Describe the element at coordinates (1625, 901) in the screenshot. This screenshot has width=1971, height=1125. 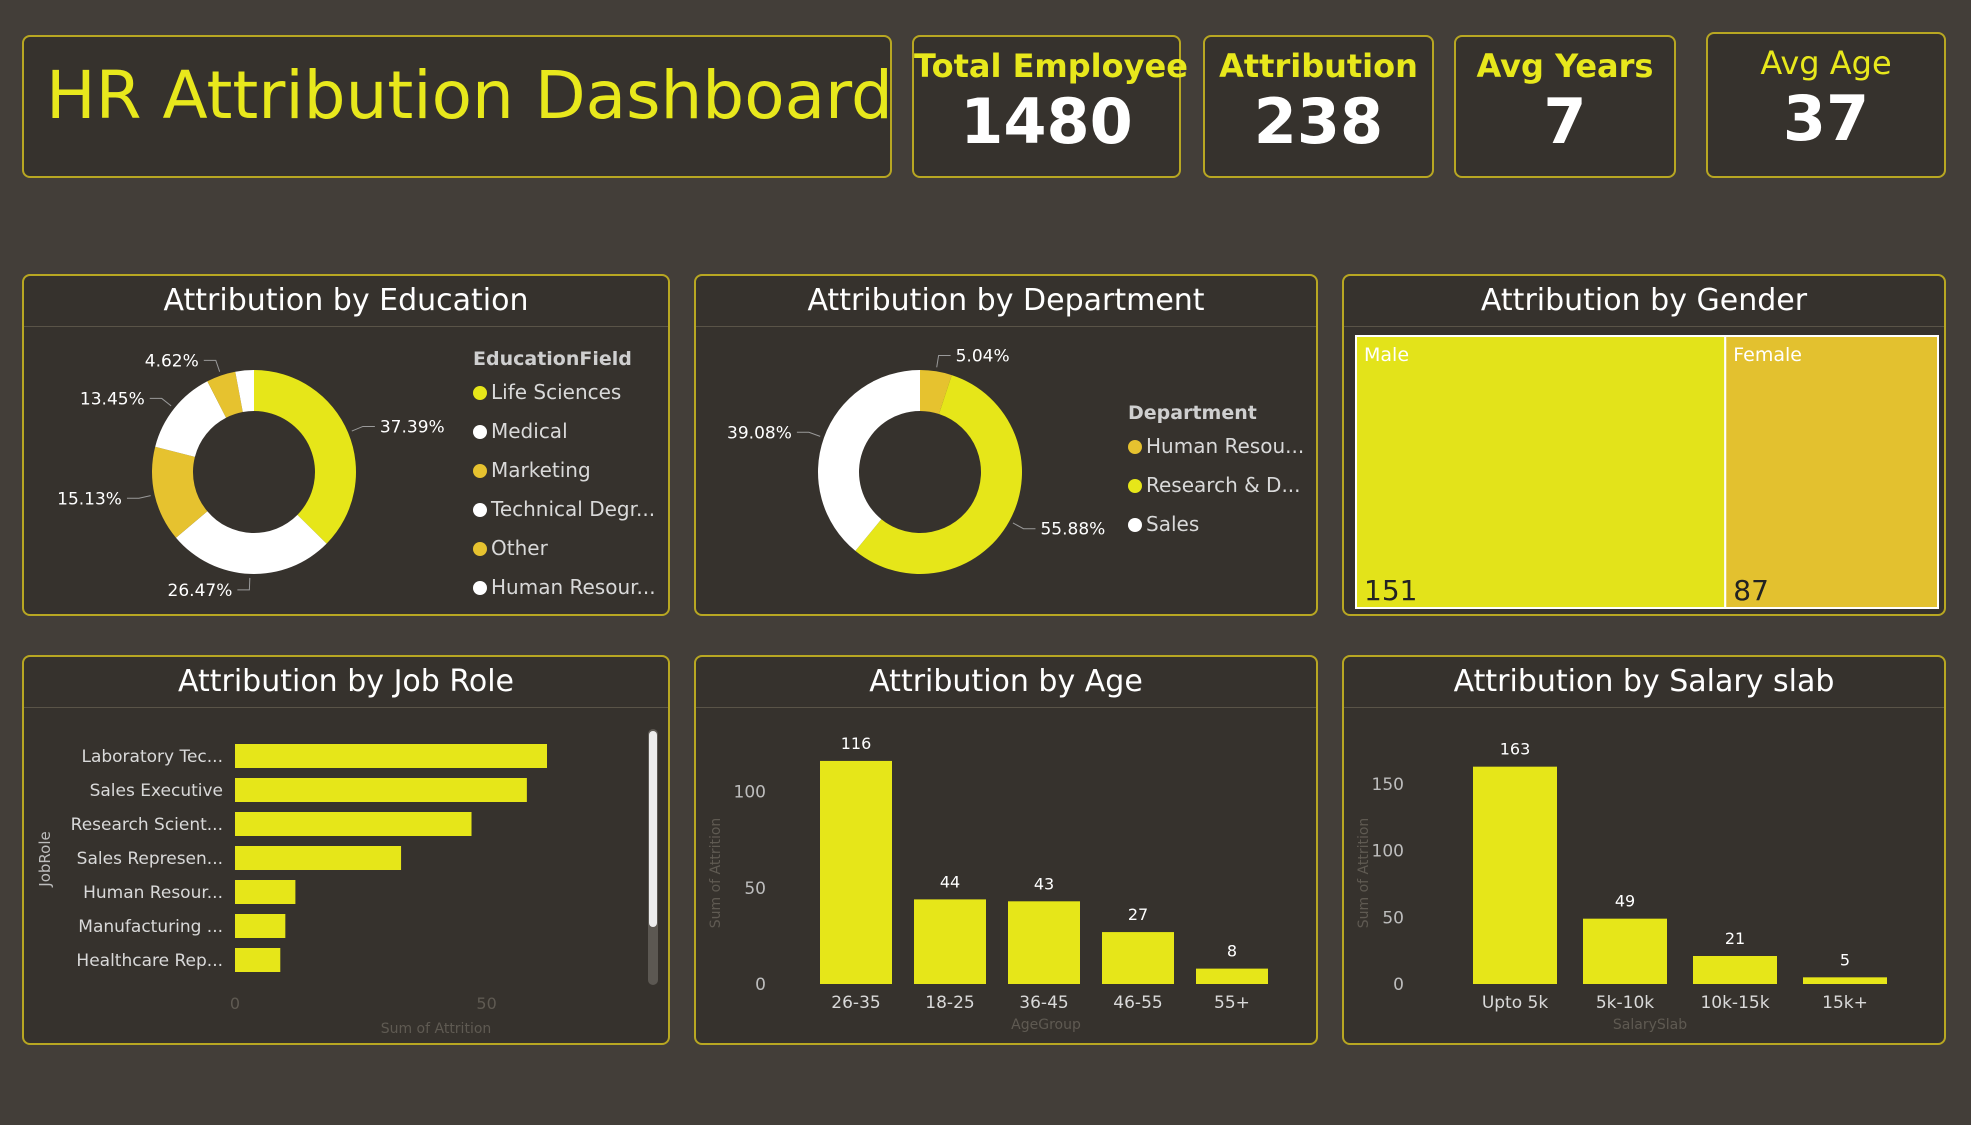
I see `data-label: 49` at that location.